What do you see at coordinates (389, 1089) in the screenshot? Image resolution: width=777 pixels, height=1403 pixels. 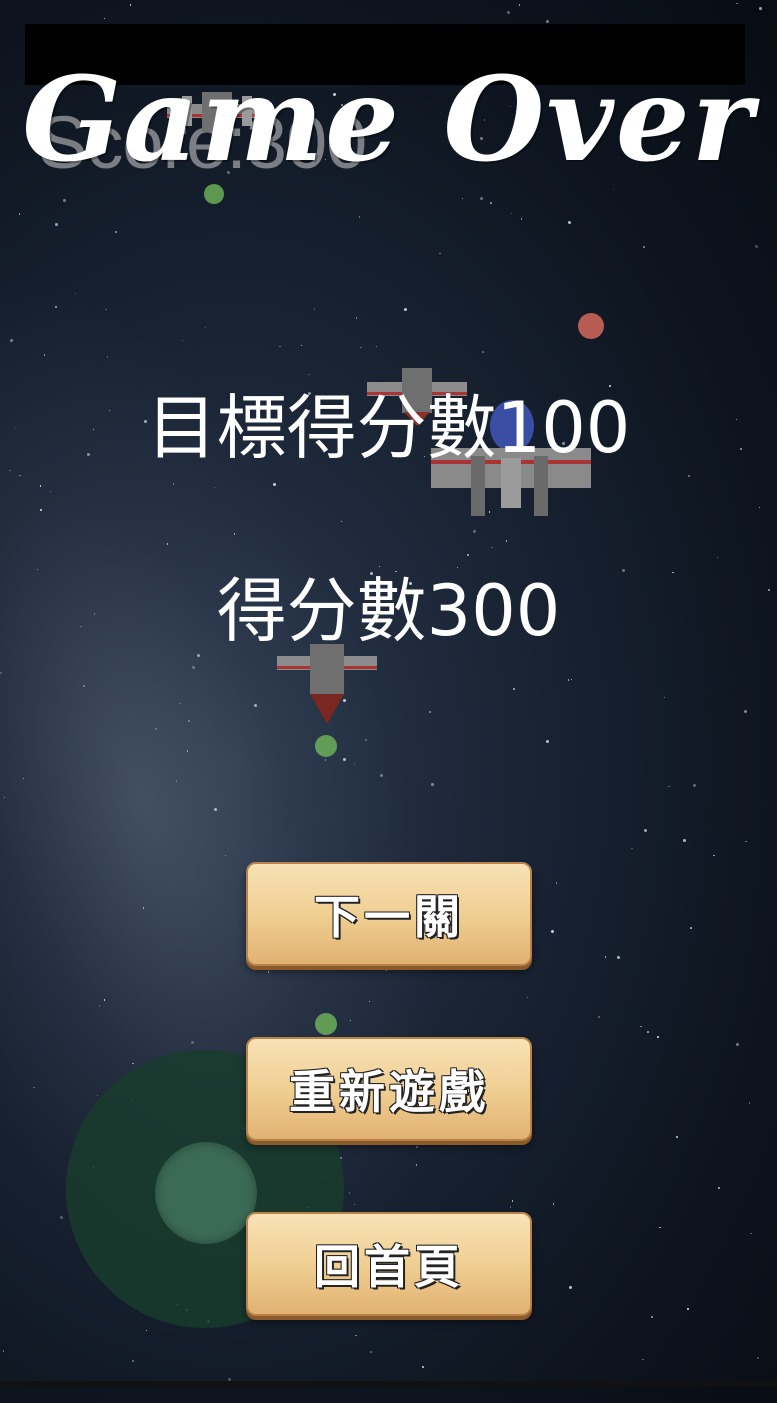 I see `restart-button: 重新遊戲` at bounding box center [389, 1089].